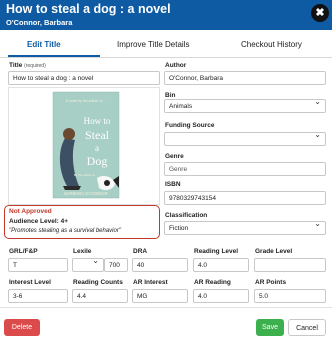  I want to click on audience-level: Audience Level: 4+, so click(39, 221).